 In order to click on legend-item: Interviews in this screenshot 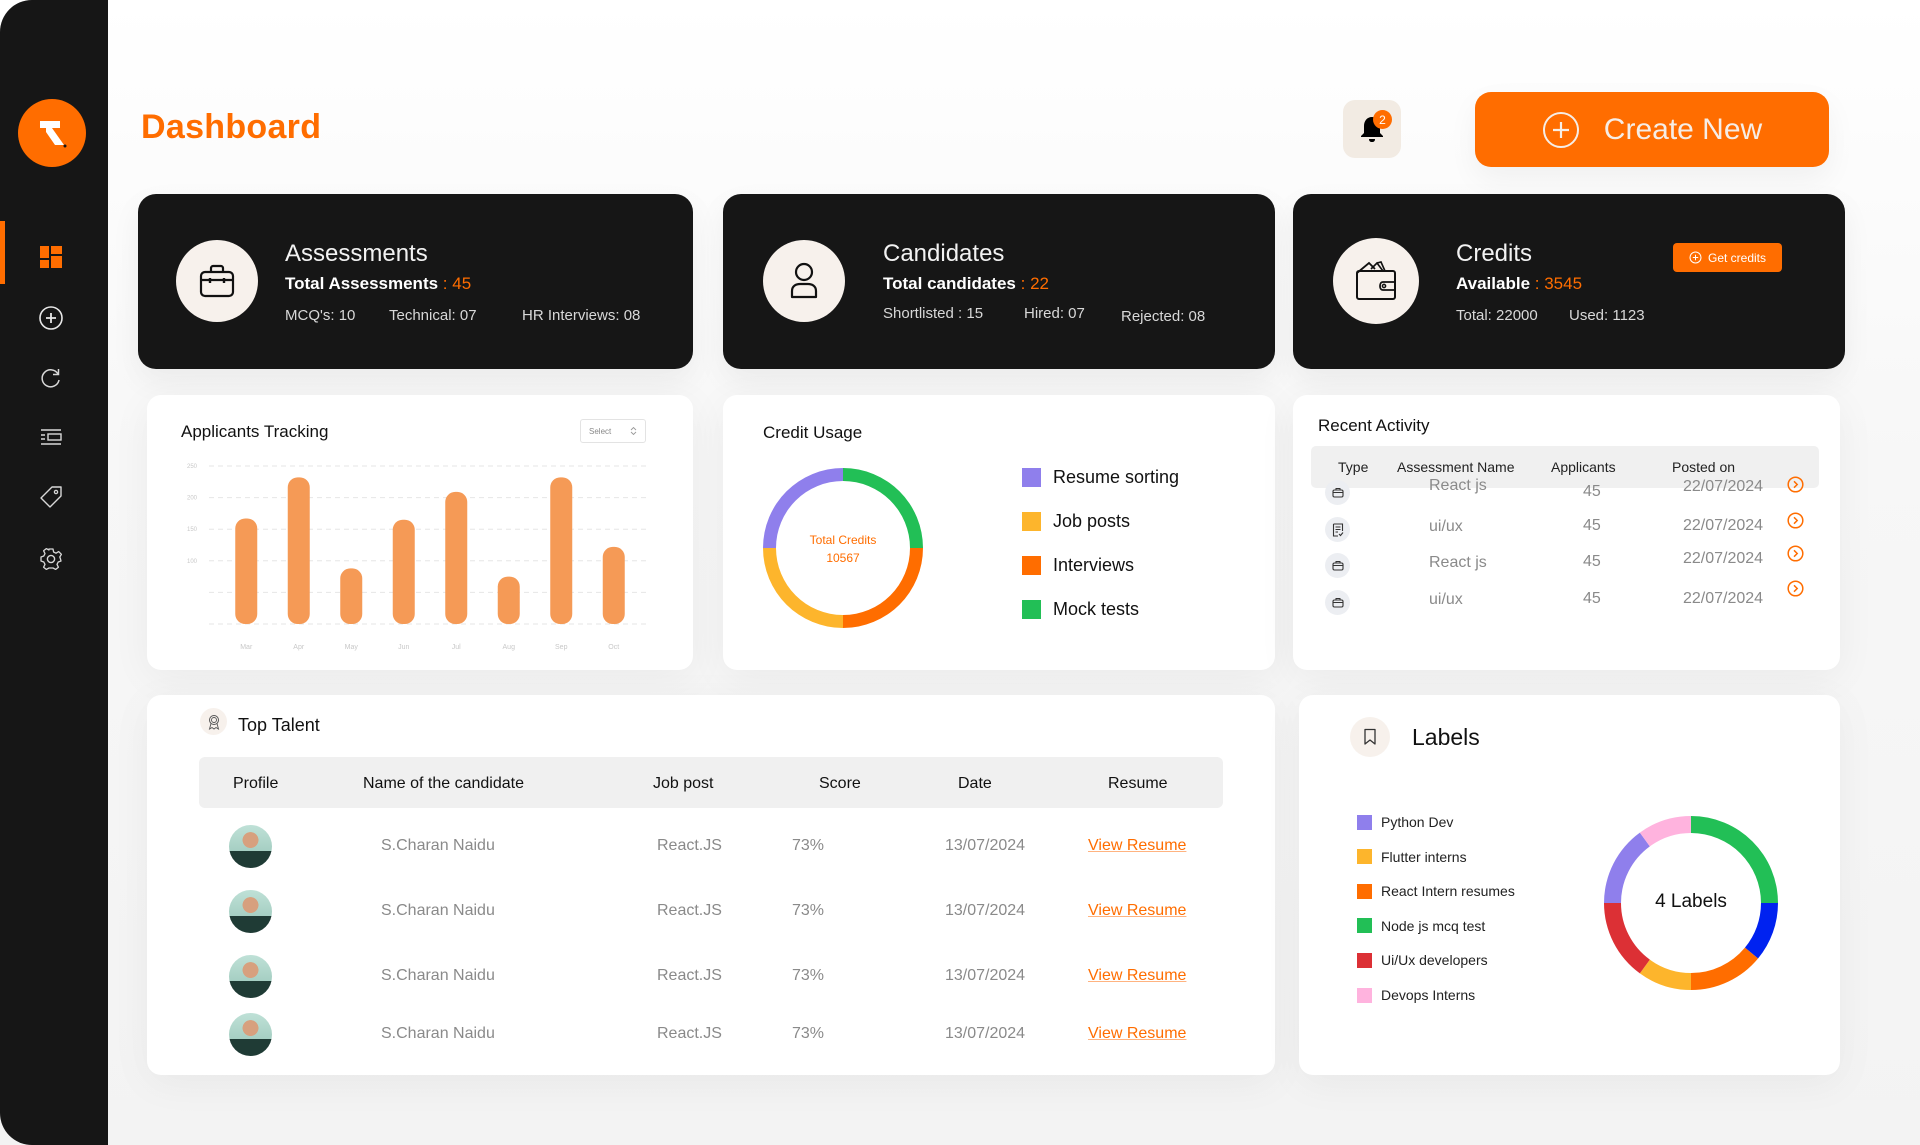, I will do `click(1078, 565)`.